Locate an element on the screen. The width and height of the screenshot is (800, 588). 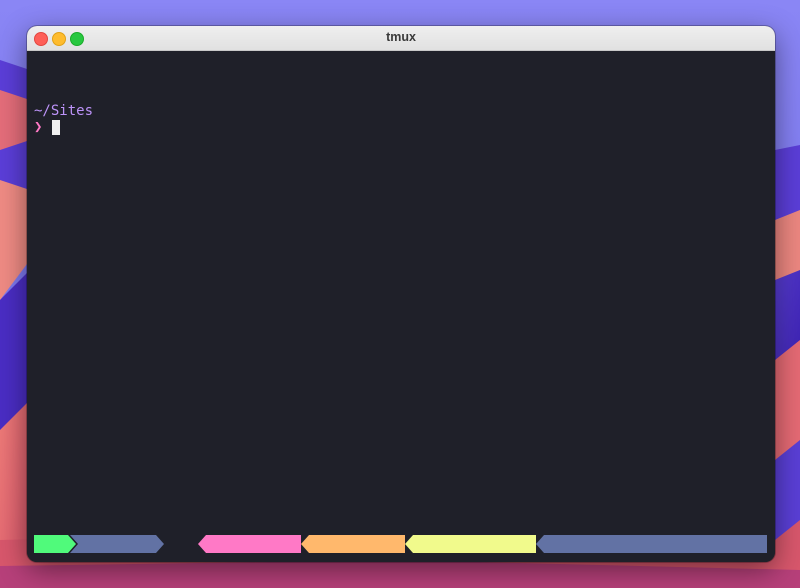
battery-segment: ♥ AC 100% is located at coordinates (249, 544).